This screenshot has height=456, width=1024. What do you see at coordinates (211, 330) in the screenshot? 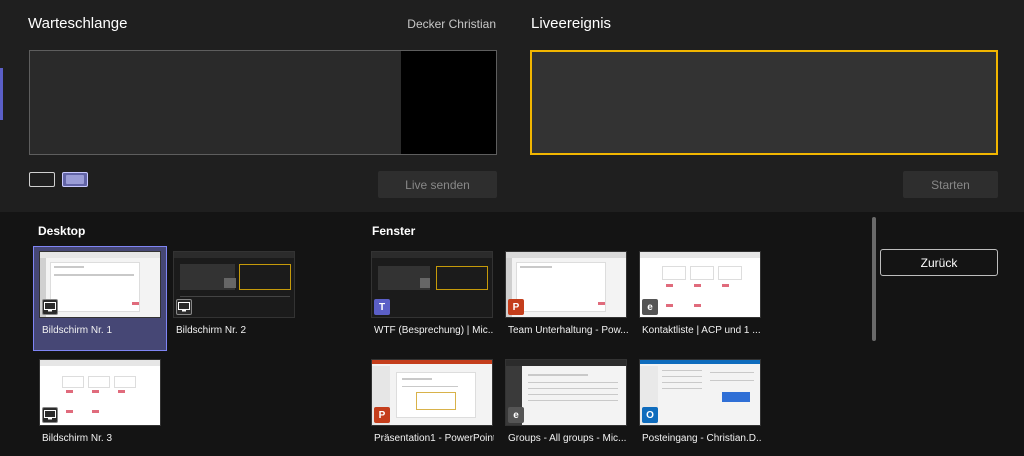
I see `desktop-tile-label: Bildschirm Nr. 2` at bounding box center [211, 330].